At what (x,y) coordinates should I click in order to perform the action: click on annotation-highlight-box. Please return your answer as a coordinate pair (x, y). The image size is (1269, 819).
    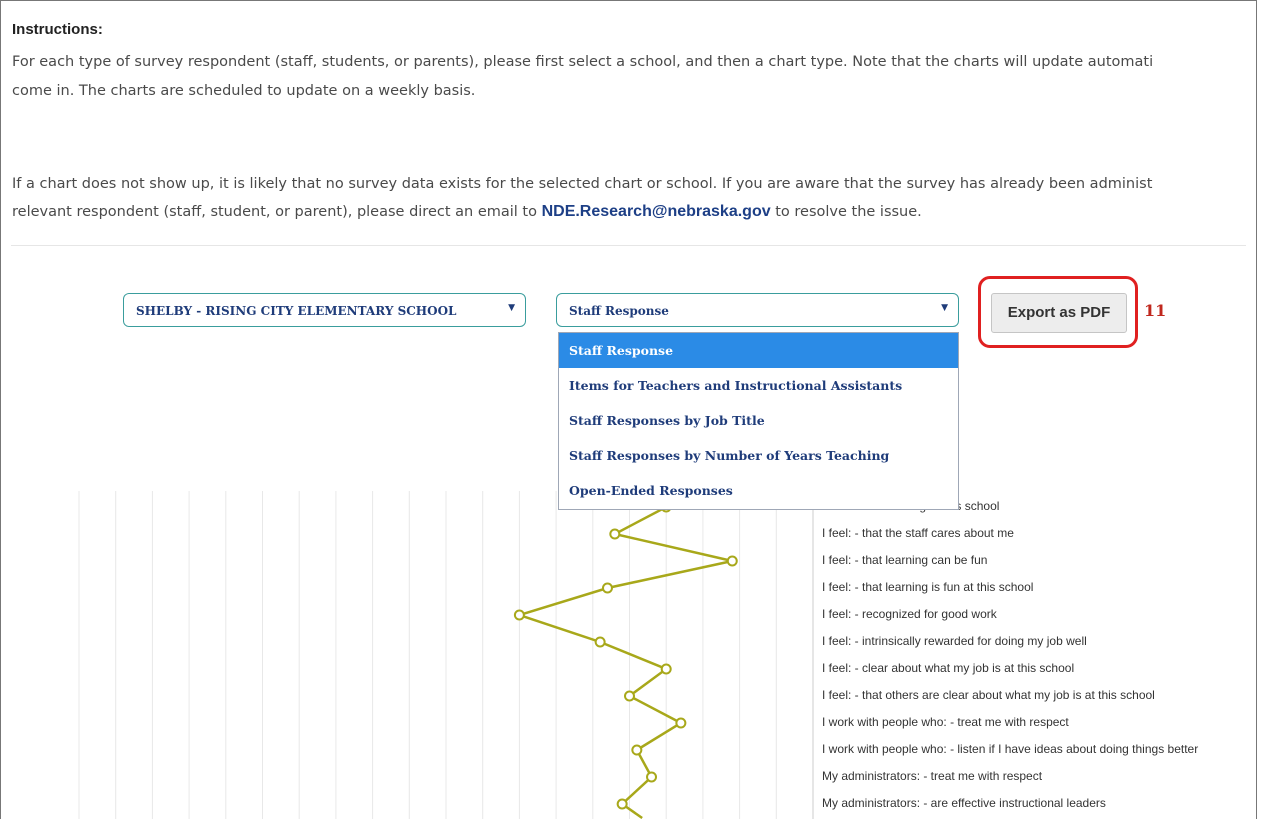
    Looking at the image, I should click on (1058, 312).